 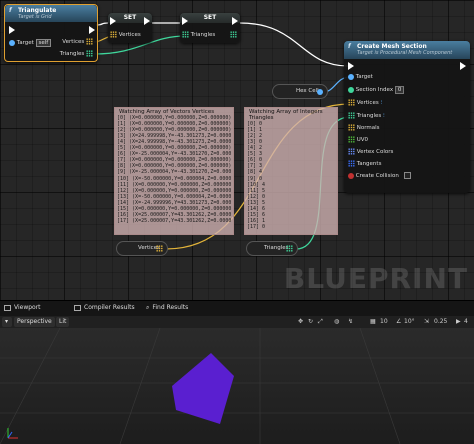 What do you see at coordinates (310, 322) in the screenshot?
I see `rotate-icon: ↻` at bounding box center [310, 322].